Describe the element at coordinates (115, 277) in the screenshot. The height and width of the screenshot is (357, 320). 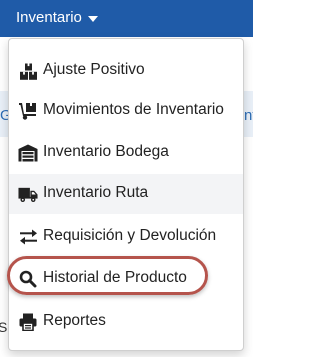
I see `menu-item-label: Historial de Producto` at that location.